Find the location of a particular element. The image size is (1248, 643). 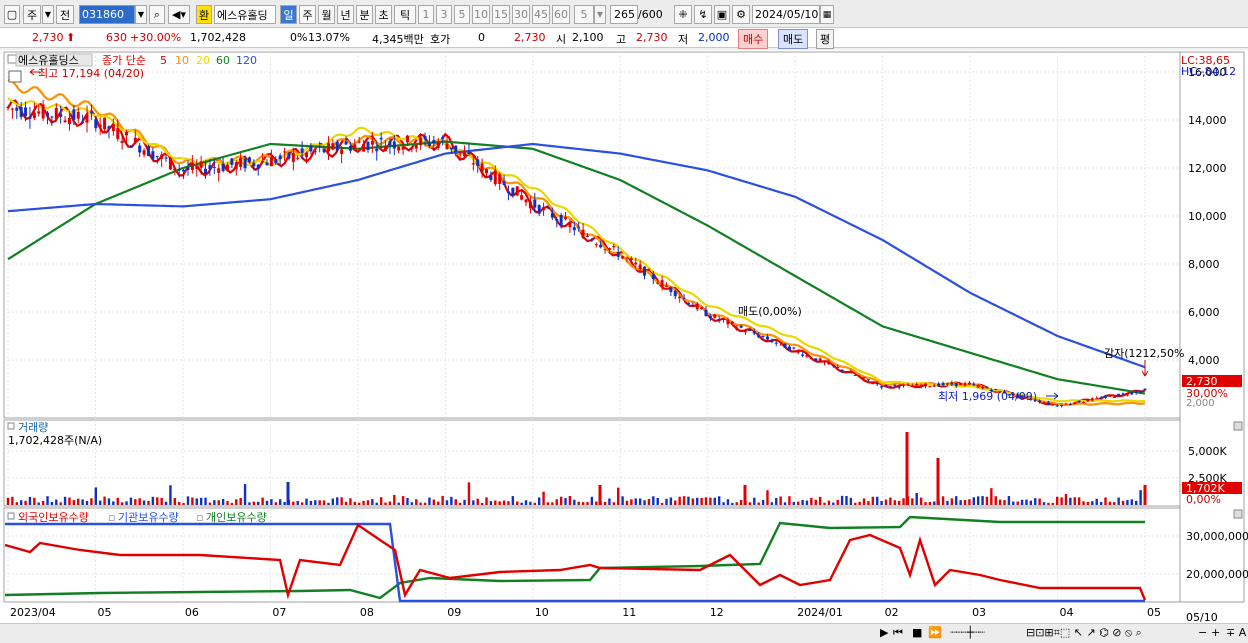

x-axis-label: 09 is located at coordinates (454, 612).